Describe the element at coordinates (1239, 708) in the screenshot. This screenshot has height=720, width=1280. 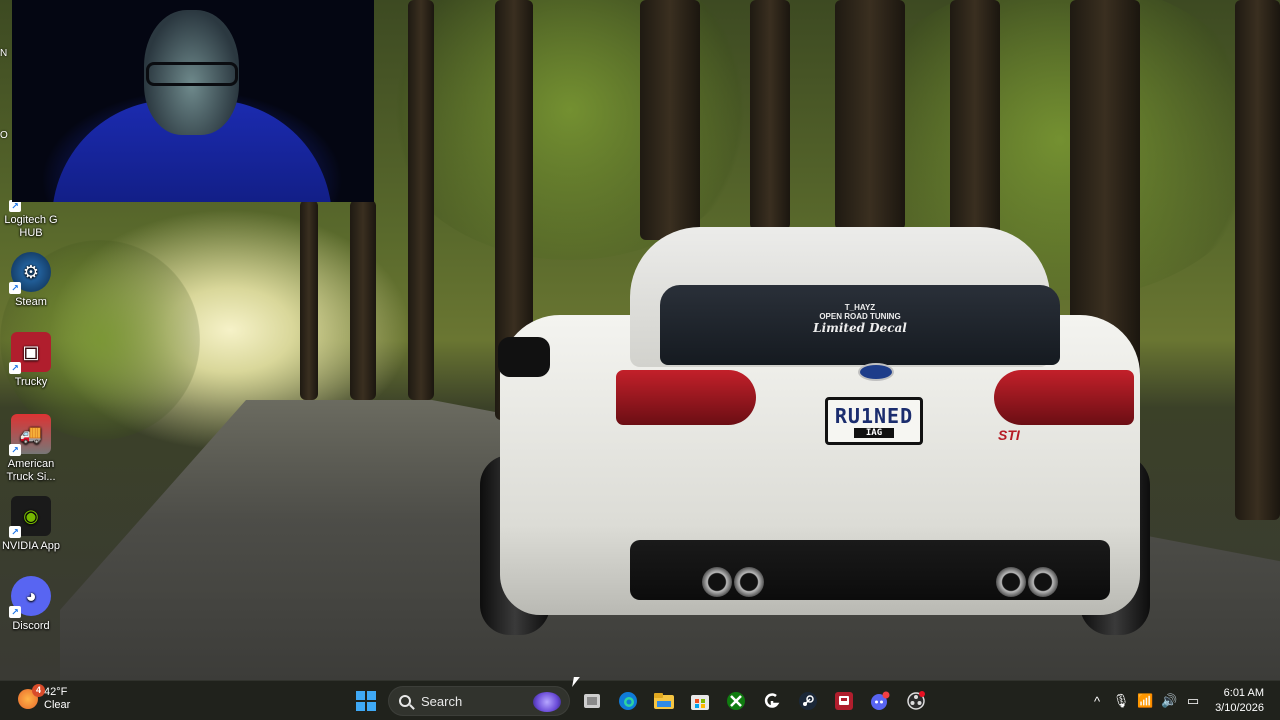
I see `clock-date: 3/10/2026` at that location.